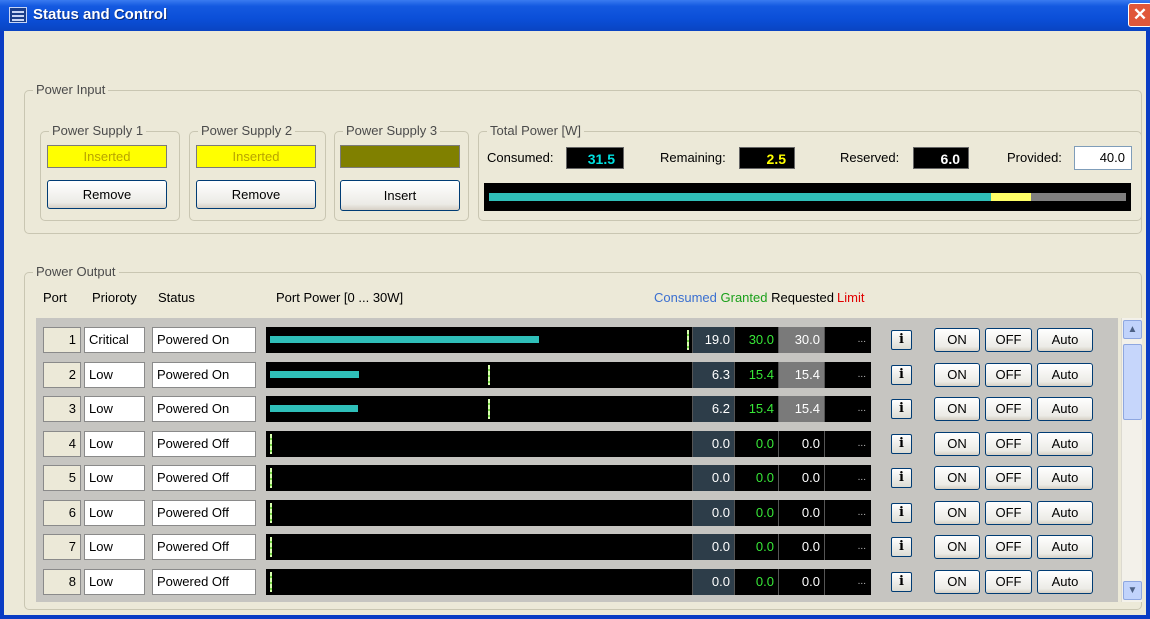 The height and width of the screenshot is (619, 1150). Describe the element at coordinates (400, 195) in the screenshot. I see `power-supply-3-insert-button: Insert` at that location.